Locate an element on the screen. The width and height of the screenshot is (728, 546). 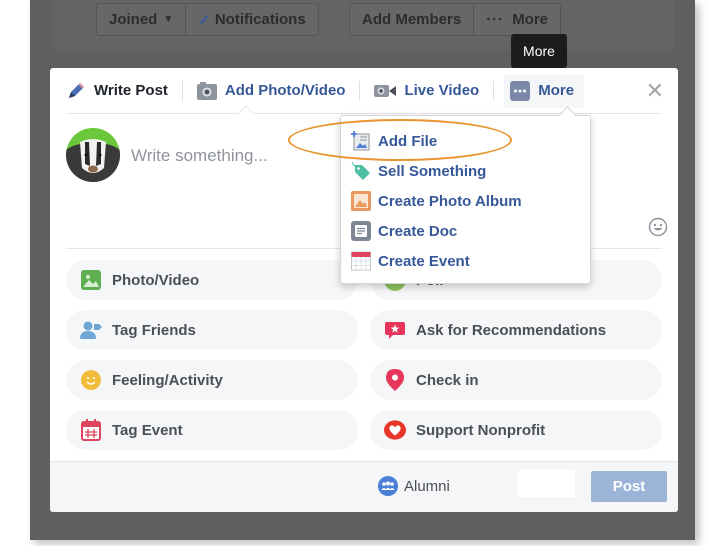
joined-label: Joined is located at coordinates (133, 19).